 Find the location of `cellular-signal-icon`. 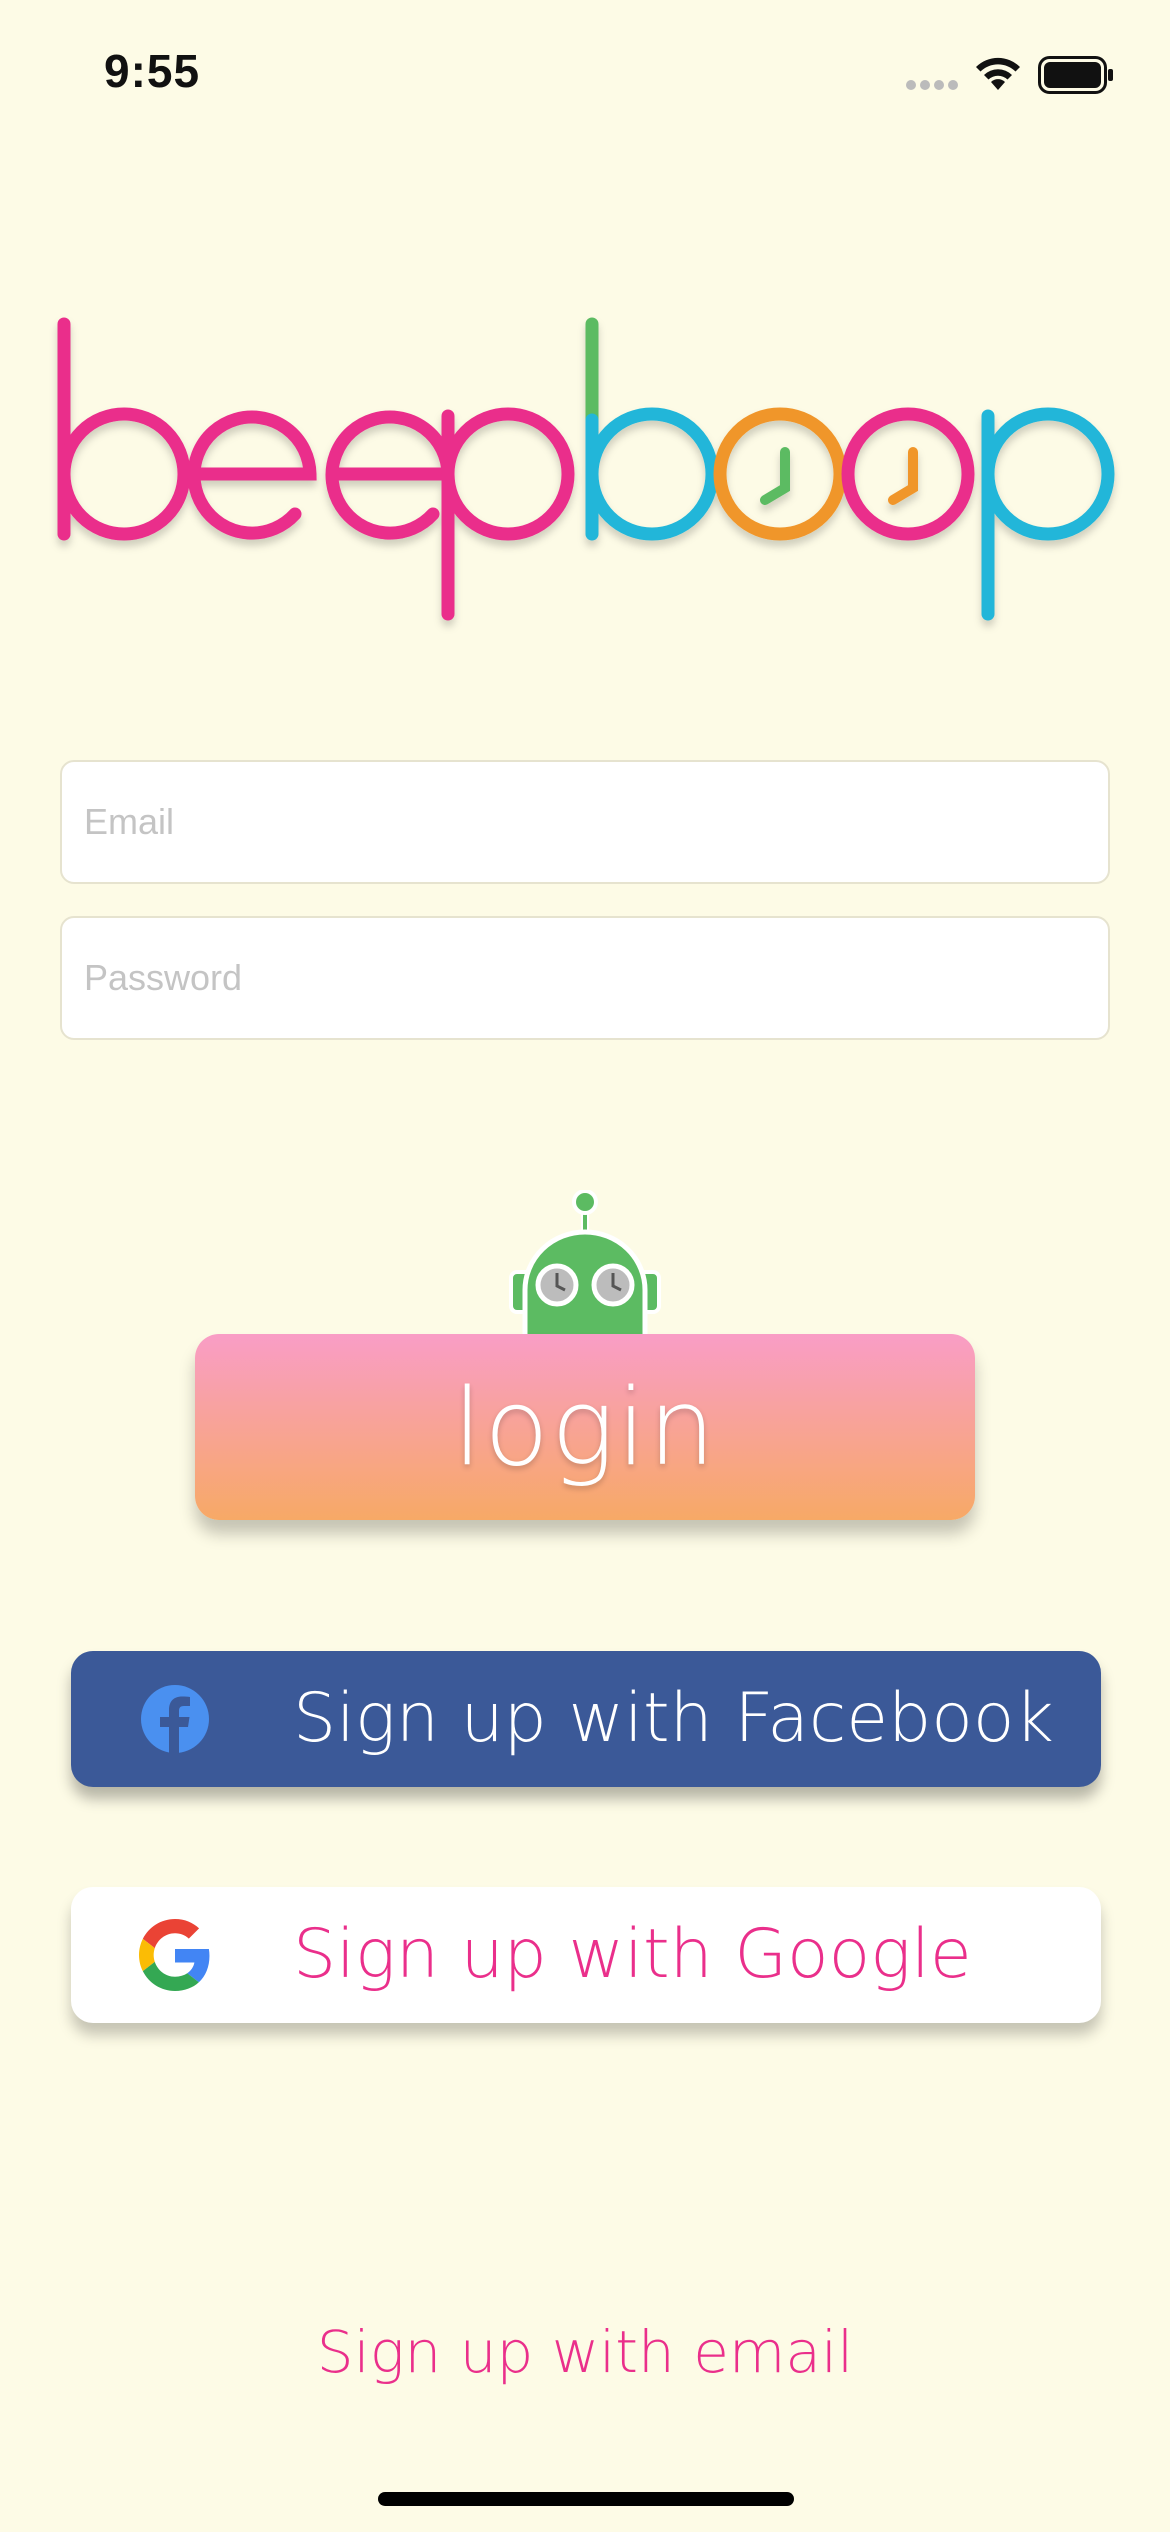

cellular-signal-icon is located at coordinates (932, 85).